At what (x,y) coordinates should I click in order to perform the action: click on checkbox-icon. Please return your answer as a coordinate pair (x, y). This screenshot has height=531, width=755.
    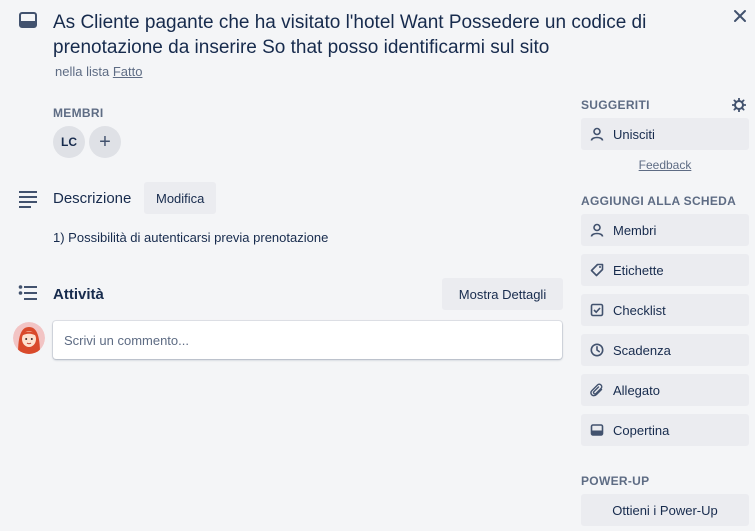
    Looking at the image, I should click on (597, 310).